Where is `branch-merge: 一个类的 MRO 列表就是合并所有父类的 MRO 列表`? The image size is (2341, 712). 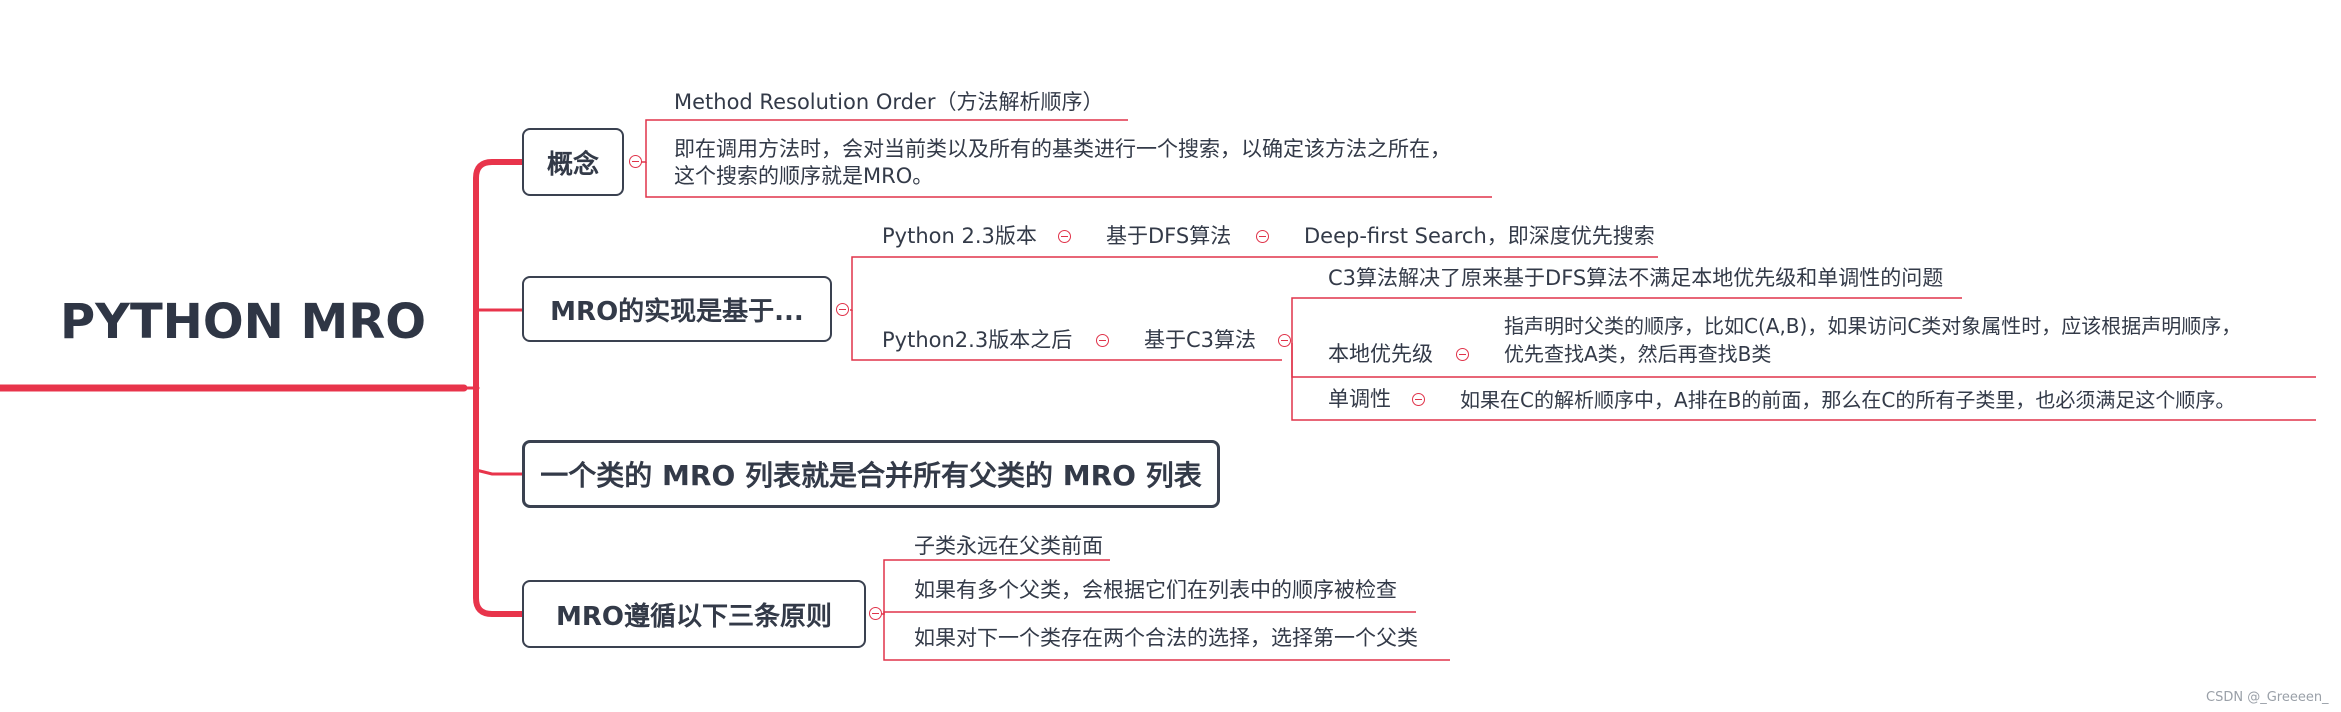 branch-merge: 一个类的 MRO 列表就是合并所有父类的 MRO 列表 is located at coordinates (871, 474).